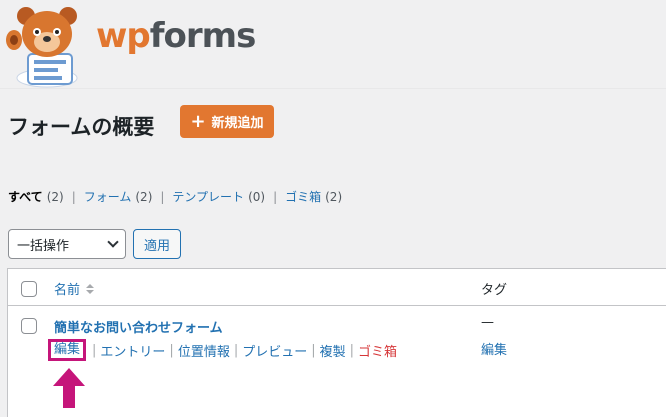  Describe the element at coordinates (313, 196) in the screenshot. I see `filter-trash: ゴミ箱 (2)` at that location.